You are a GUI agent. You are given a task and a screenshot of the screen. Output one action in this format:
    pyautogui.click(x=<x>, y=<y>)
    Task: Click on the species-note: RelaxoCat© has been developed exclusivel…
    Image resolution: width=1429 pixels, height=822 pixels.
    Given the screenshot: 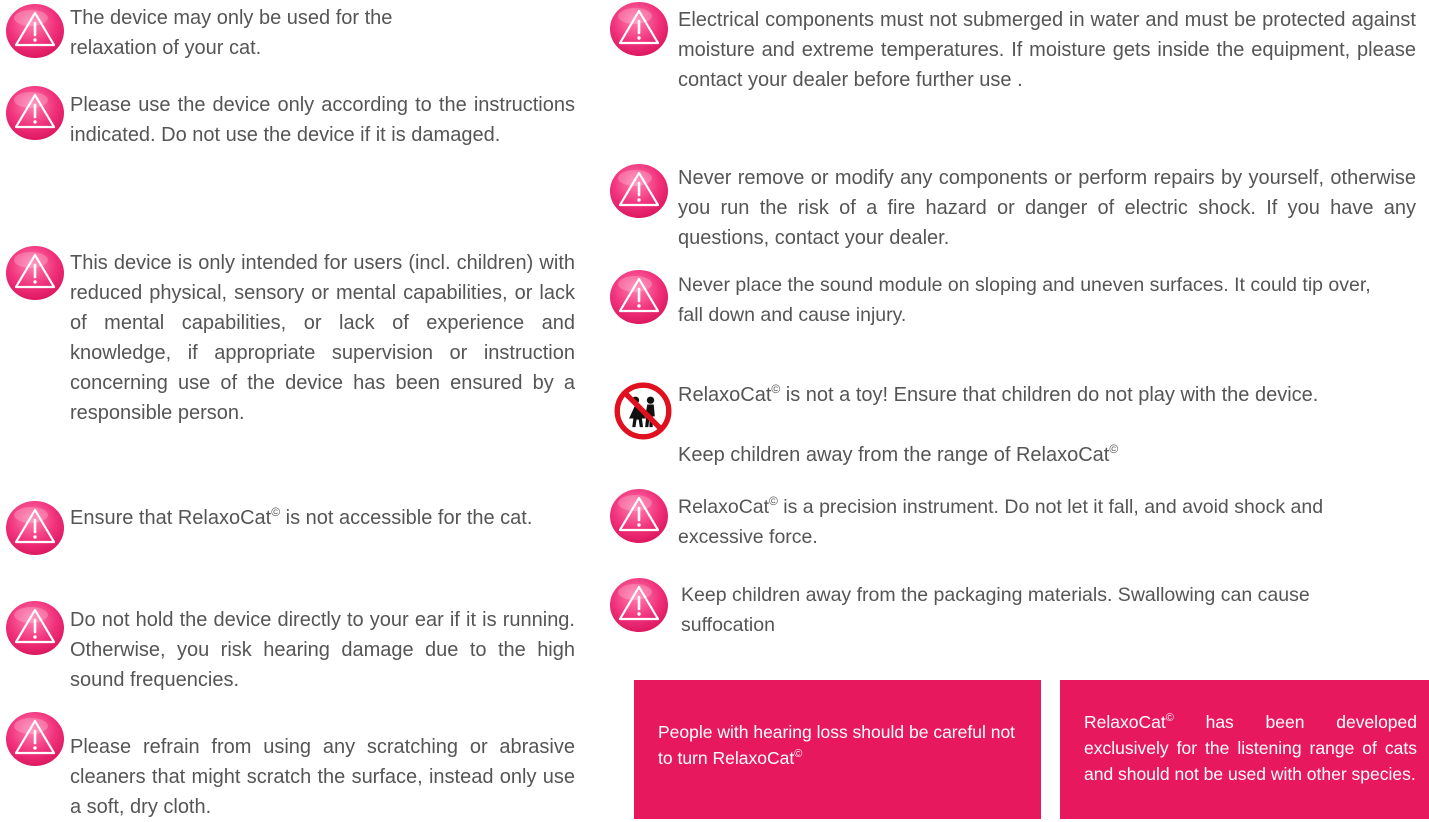 What is the action you would take?
    pyautogui.click(x=1244, y=749)
    